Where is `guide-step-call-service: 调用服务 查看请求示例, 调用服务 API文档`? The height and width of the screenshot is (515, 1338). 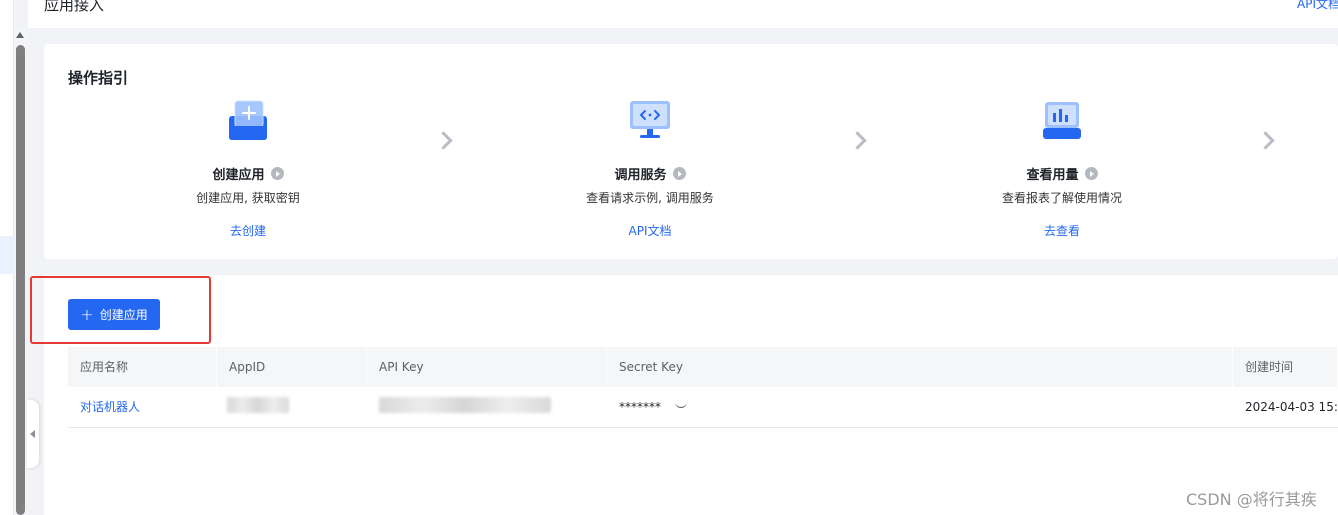
guide-step-call-service: 调用服务 查看请求示例, 调用服务 API文档 is located at coordinates (650, 168).